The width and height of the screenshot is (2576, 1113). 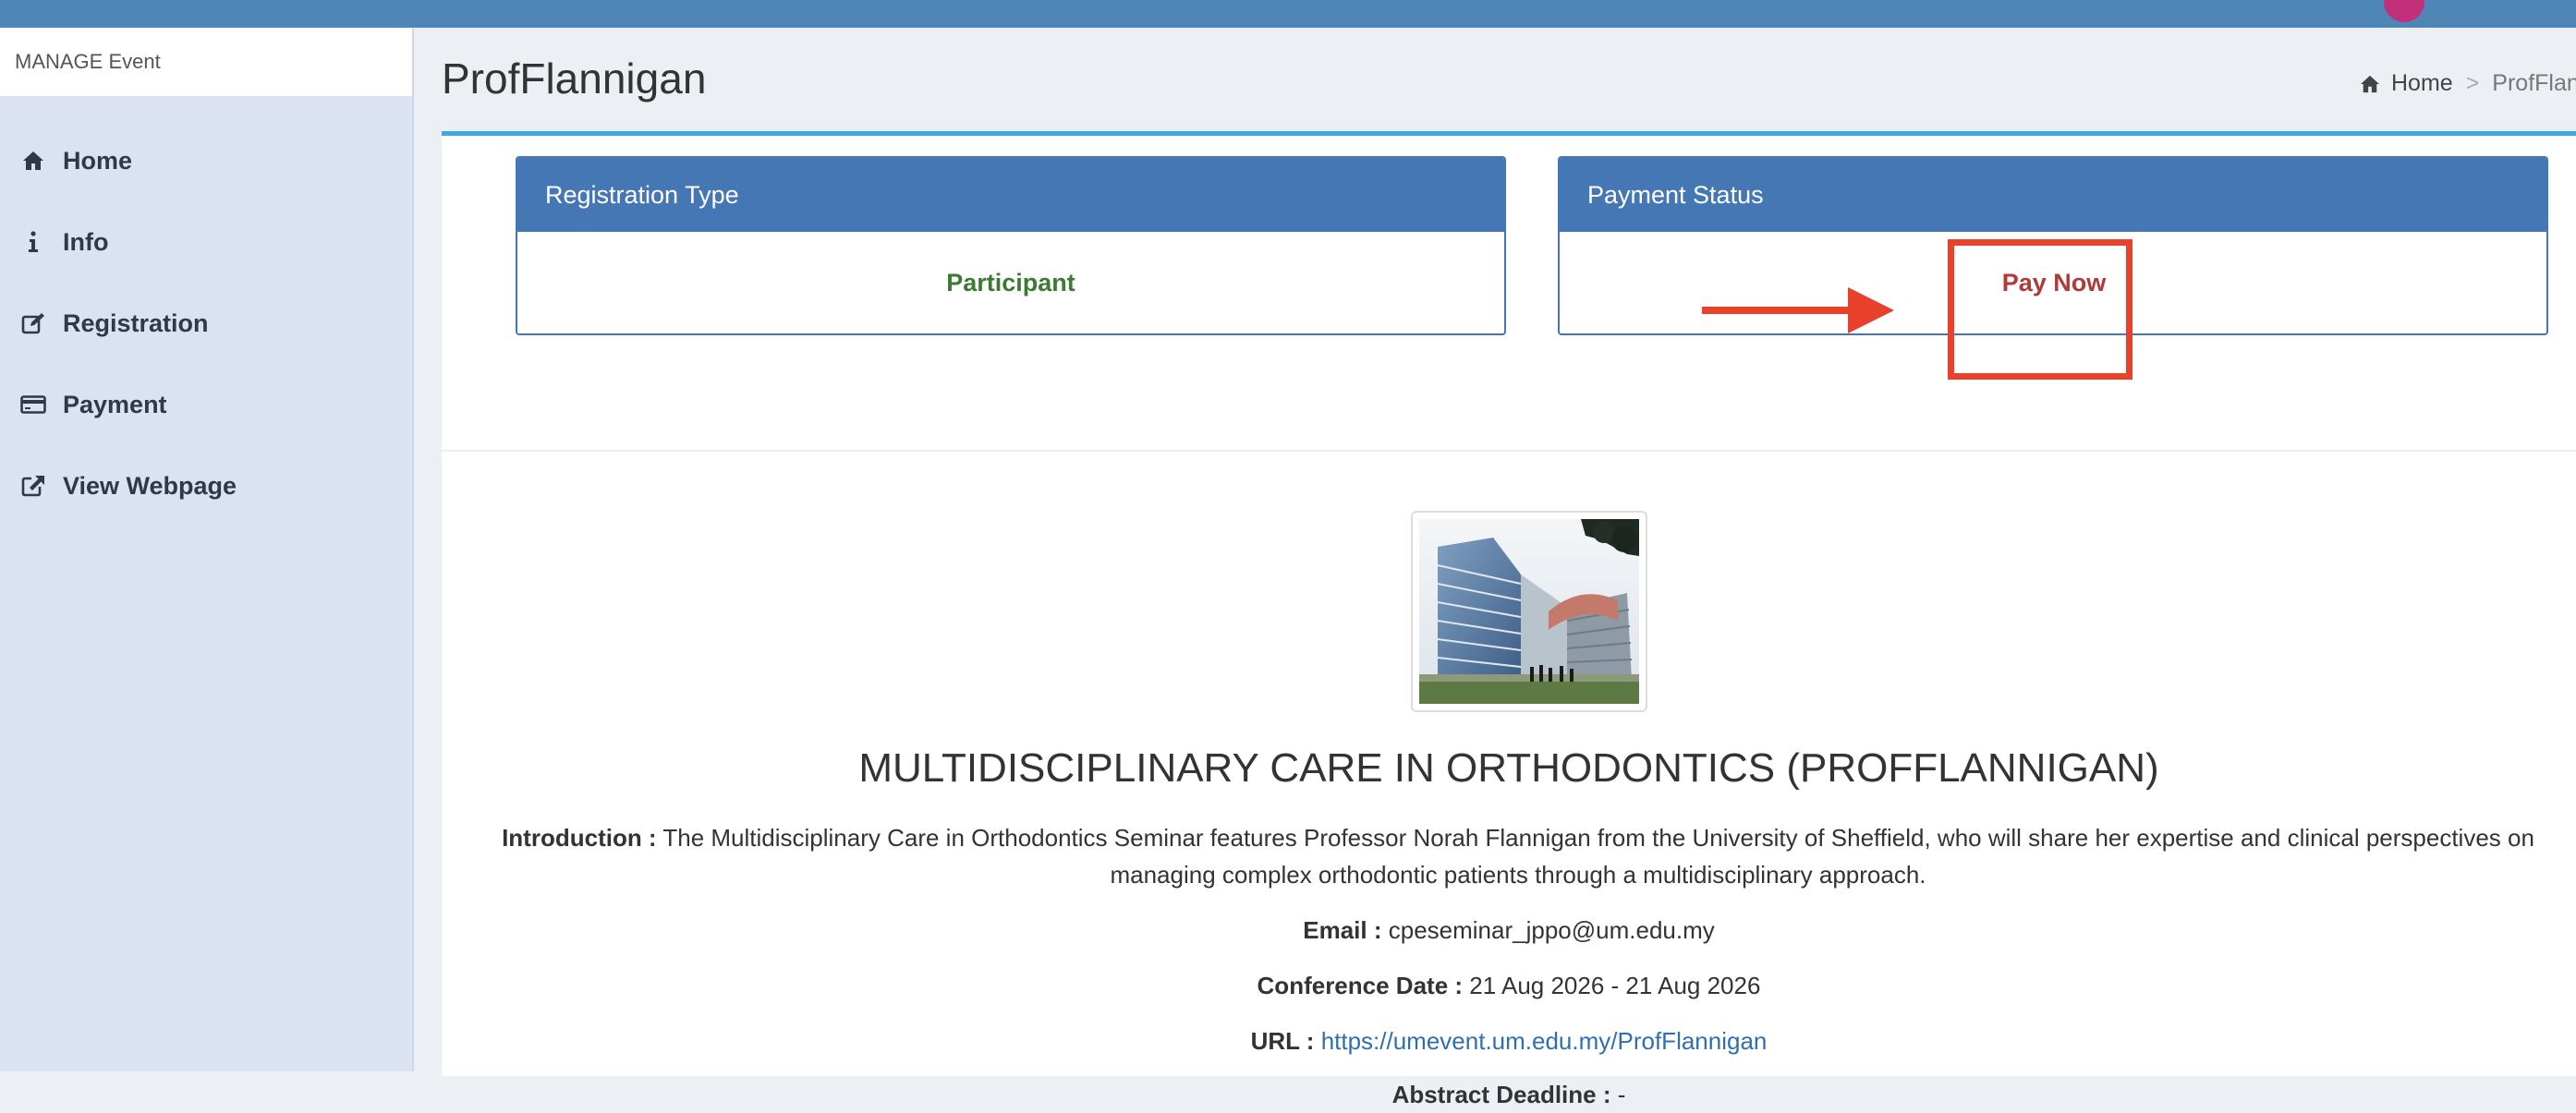 I want to click on page-title: ProfFlannigan, so click(x=574, y=79).